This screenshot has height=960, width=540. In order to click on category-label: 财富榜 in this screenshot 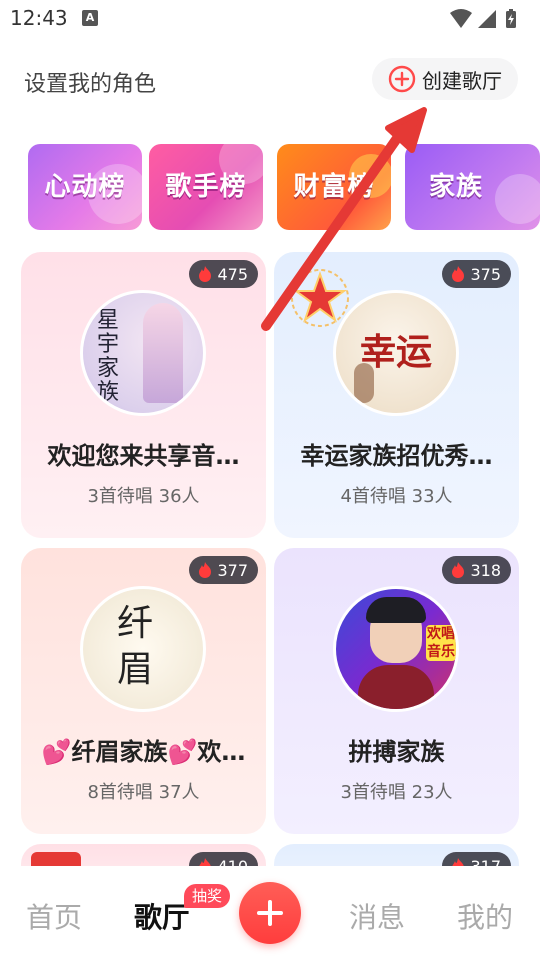, I will do `click(334, 187)`.